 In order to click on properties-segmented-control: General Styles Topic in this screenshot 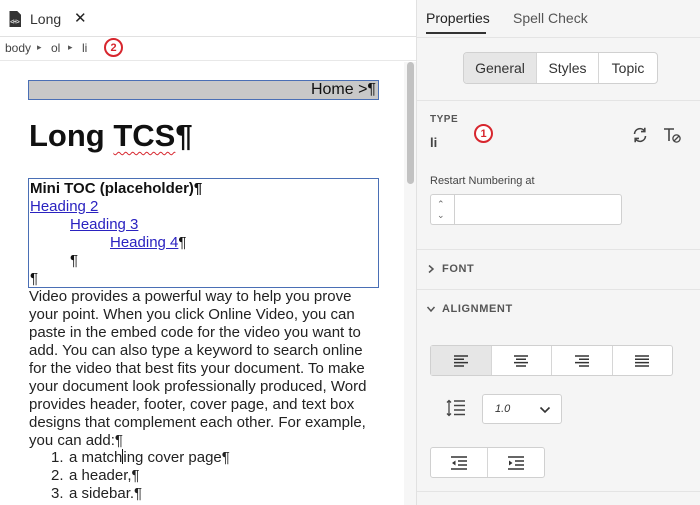, I will do `click(560, 68)`.